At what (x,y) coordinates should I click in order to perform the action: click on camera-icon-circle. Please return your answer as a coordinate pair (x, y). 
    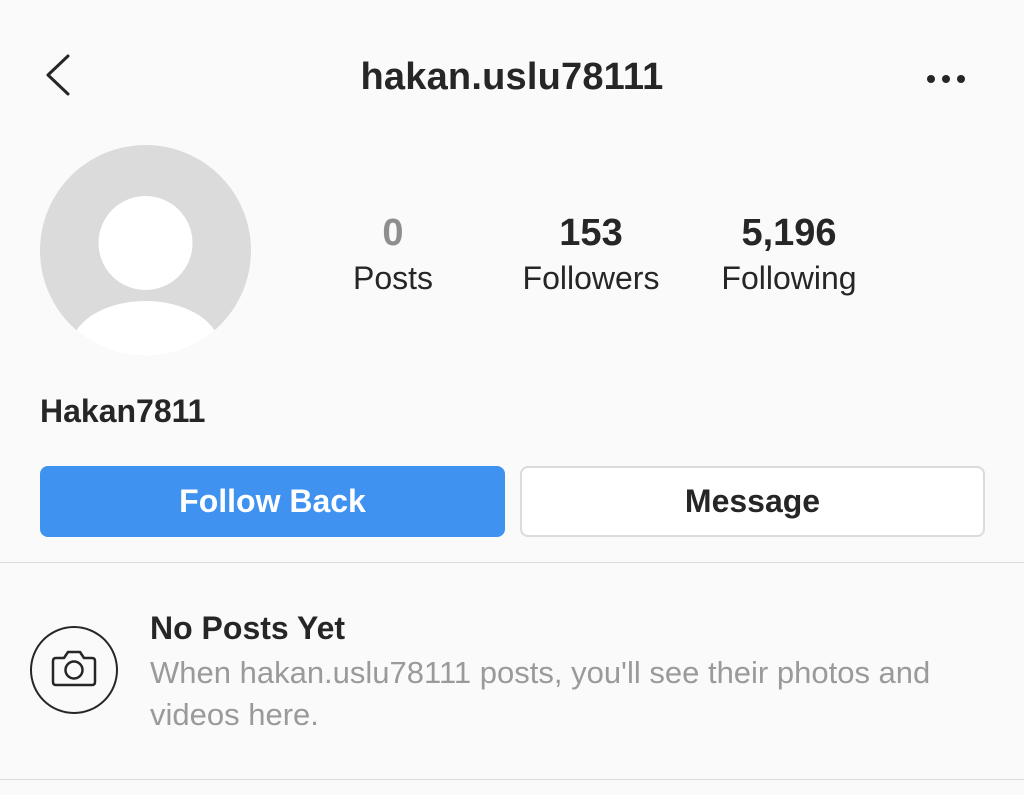
    Looking at the image, I should click on (74, 670).